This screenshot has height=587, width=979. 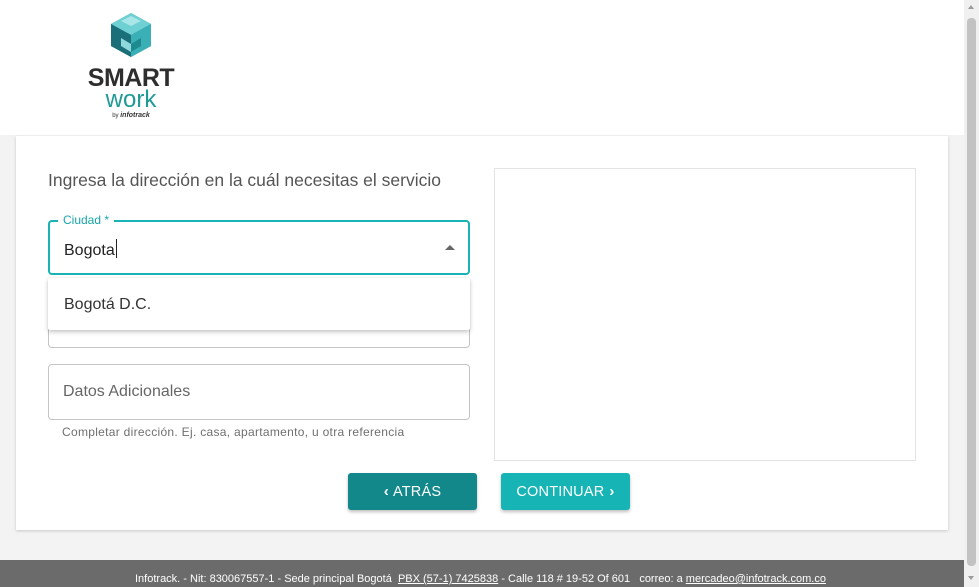 I want to click on logo-byline: by infotrack, so click(x=131, y=116).